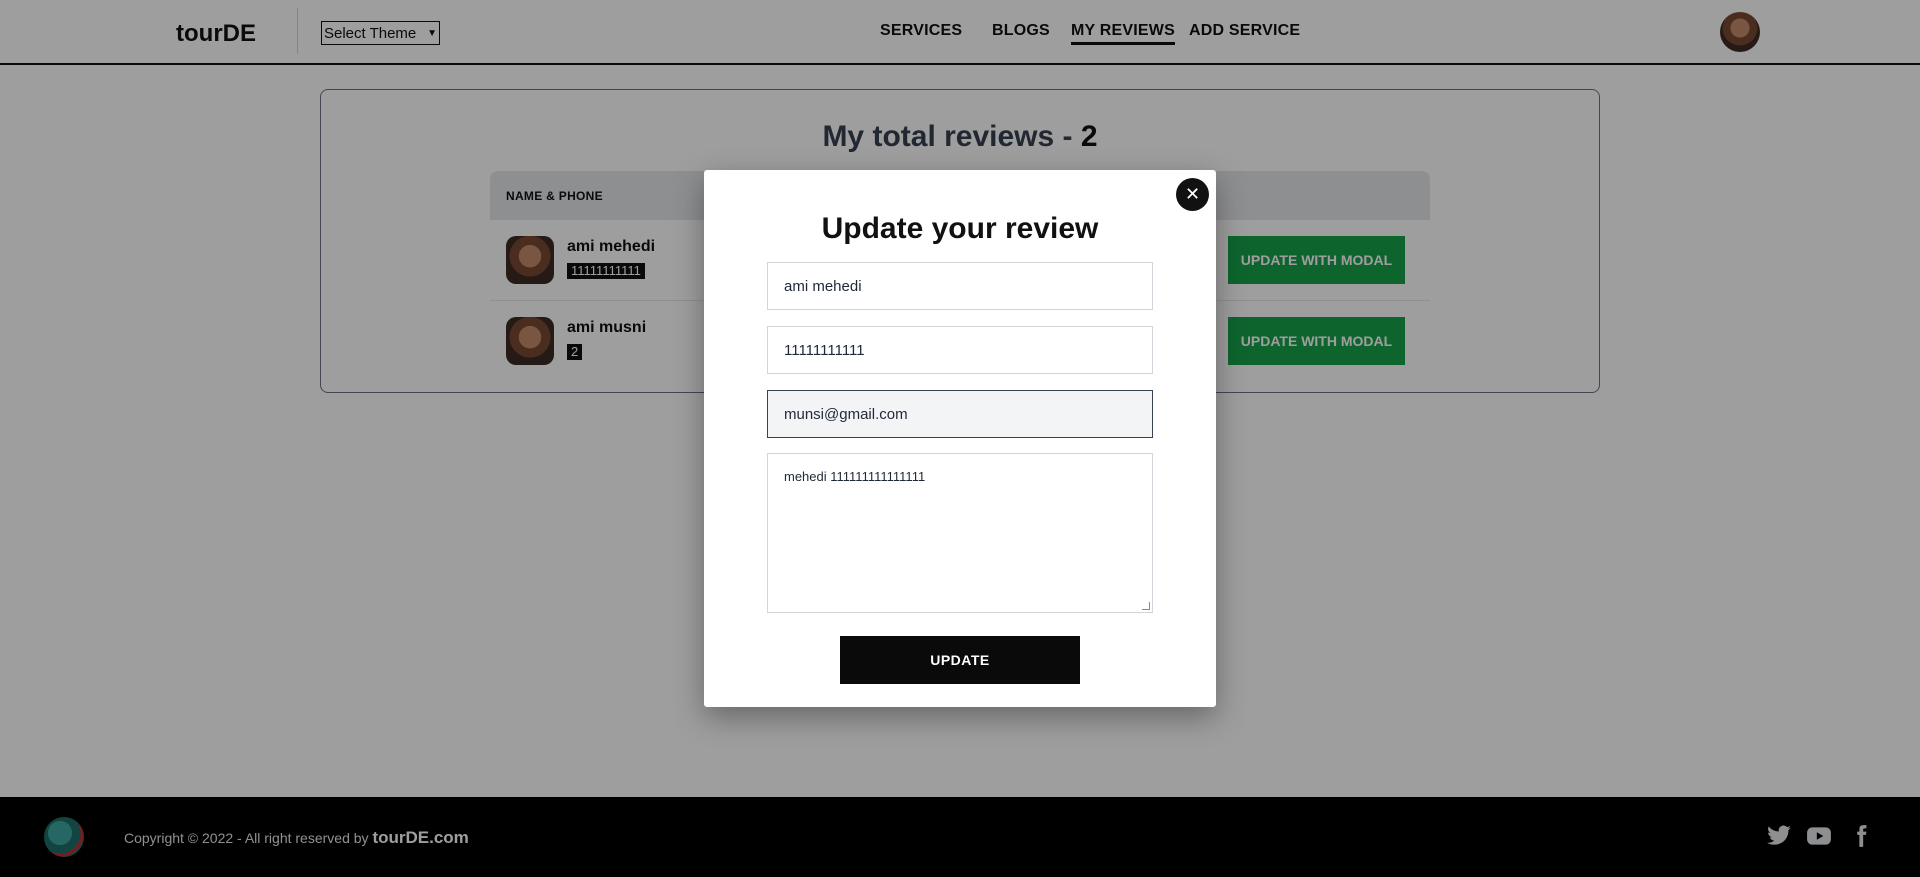 This screenshot has height=877, width=1920. What do you see at coordinates (1146, 606) in the screenshot?
I see `resize-handle` at bounding box center [1146, 606].